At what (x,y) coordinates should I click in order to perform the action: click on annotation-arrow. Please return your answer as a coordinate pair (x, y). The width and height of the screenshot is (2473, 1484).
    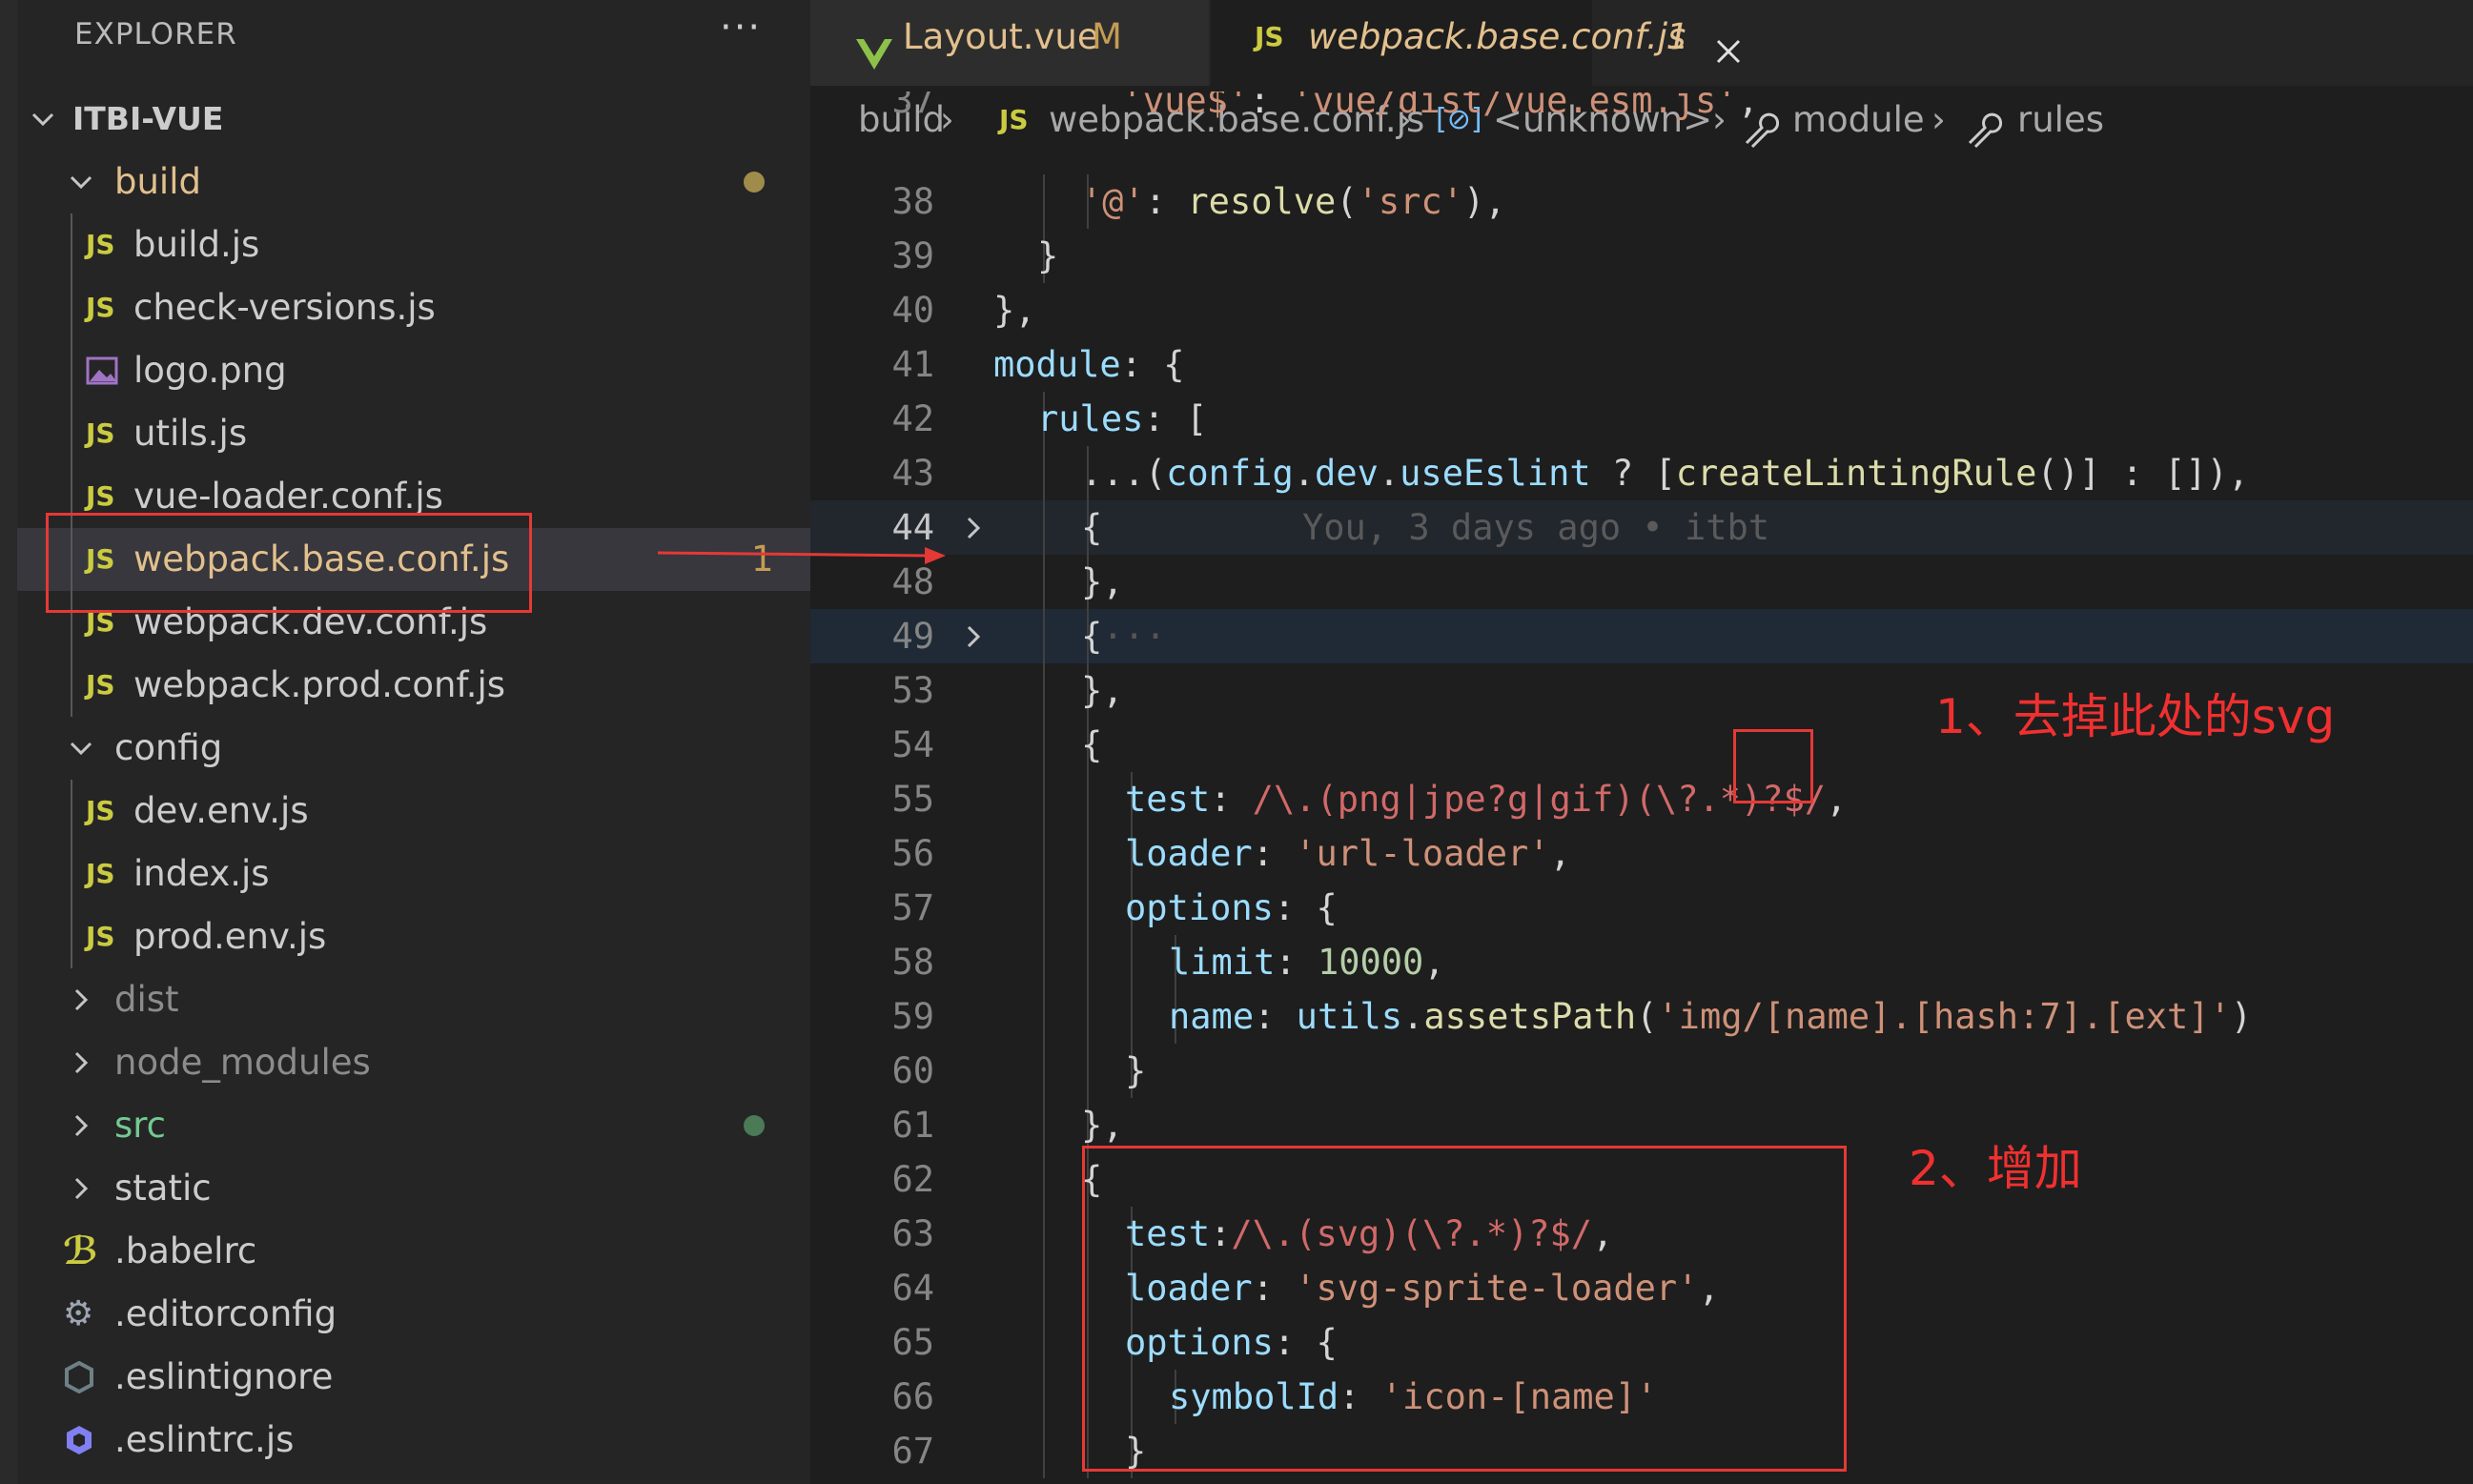
    Looking at the image, I should click on (802, 555).